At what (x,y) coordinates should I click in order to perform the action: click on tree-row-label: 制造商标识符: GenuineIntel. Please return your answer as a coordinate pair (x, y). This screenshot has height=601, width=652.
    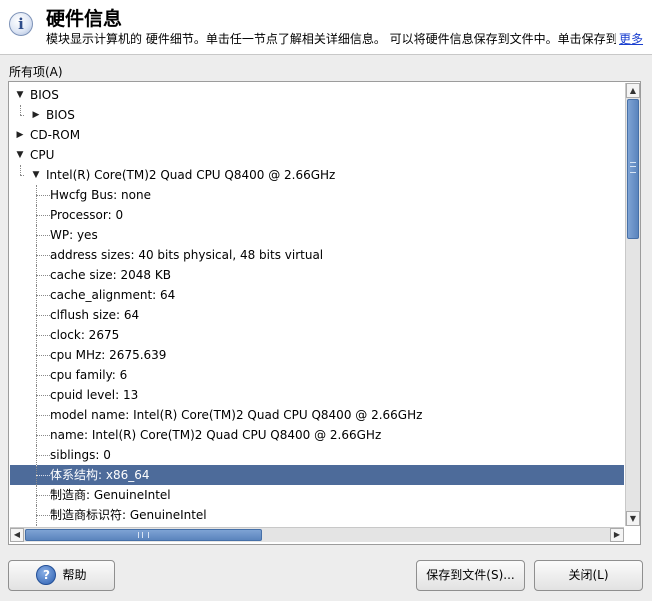
    Looking at the image, I should click on (128, 515).